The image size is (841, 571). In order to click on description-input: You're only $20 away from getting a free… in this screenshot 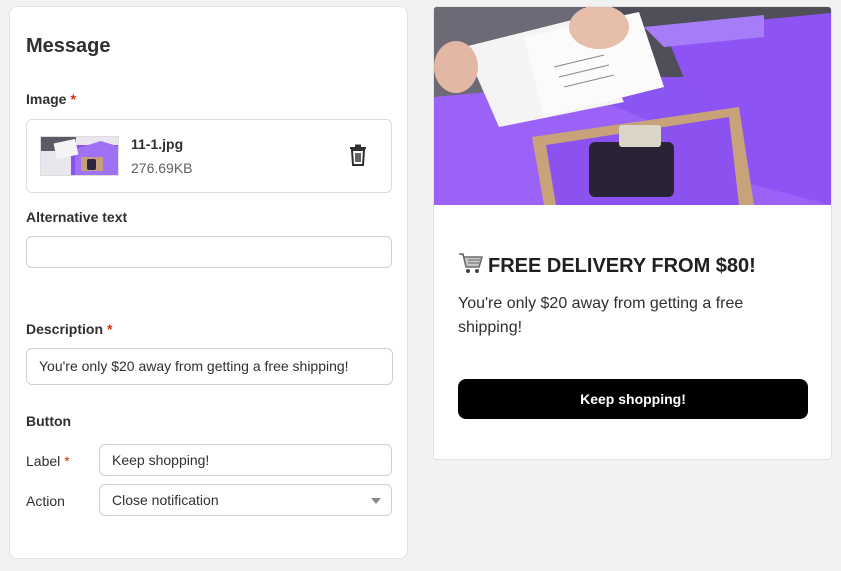, I will do `click(209, 366)`.